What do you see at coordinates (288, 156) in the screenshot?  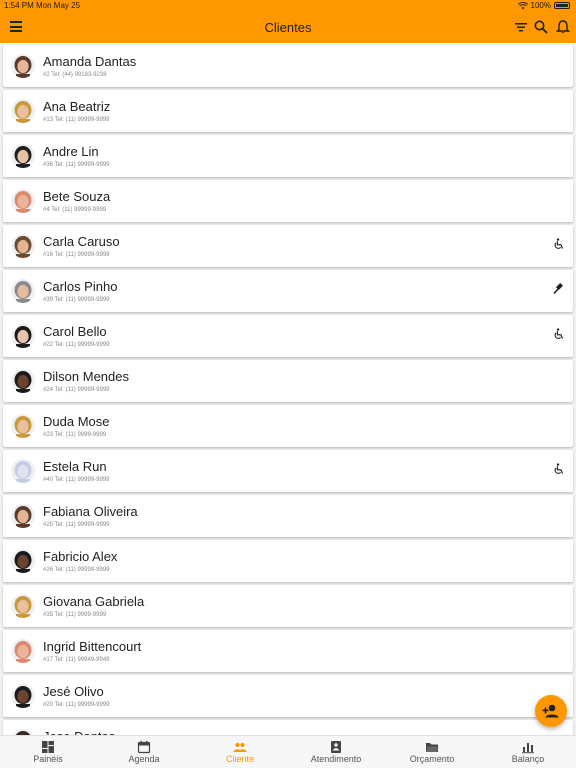 I see `client-row: Andre Lin #36 Tel: (11) 99999-9999` at bounding box center [288, 156].